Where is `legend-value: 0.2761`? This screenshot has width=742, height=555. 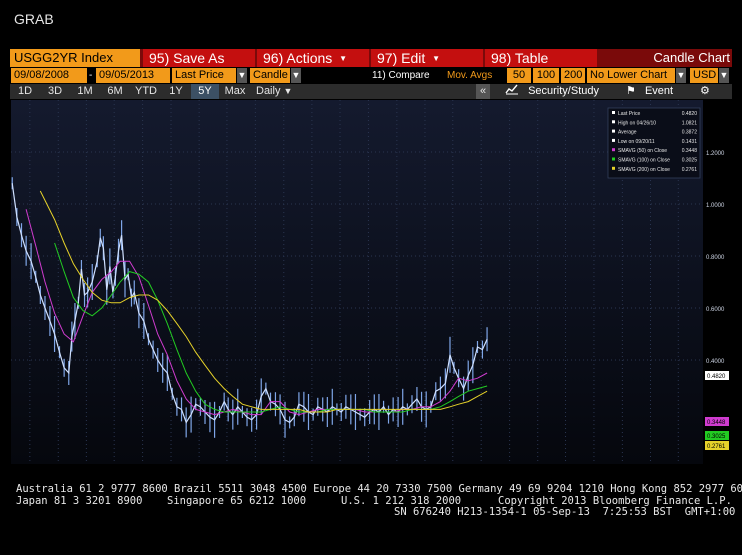
legend-value: 0.2761 is located at coordinates (690, 170).